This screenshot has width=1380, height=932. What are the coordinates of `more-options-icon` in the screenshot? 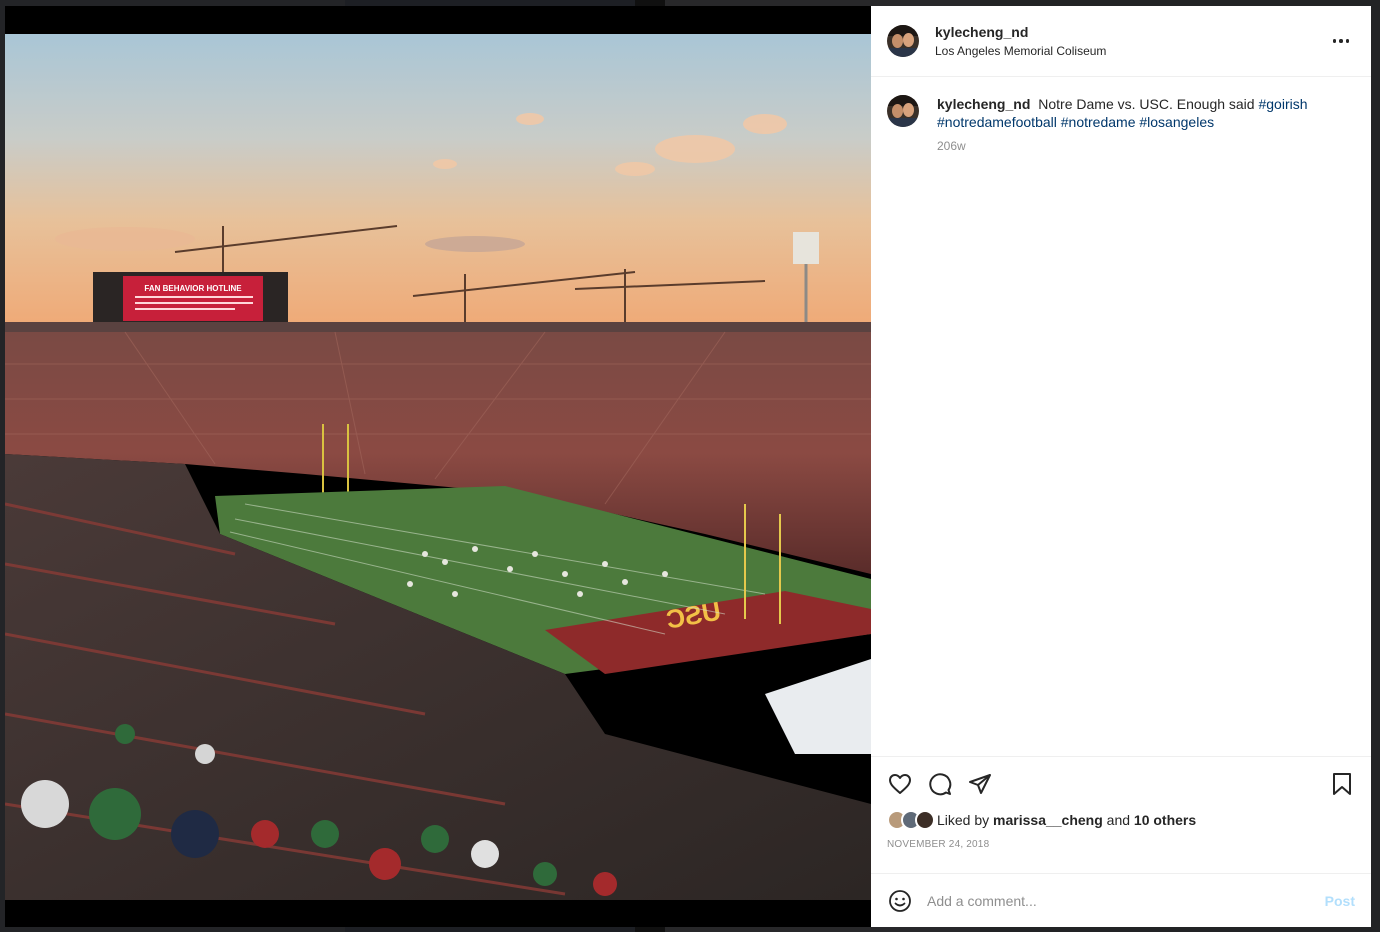 It's located at (1341, 41).